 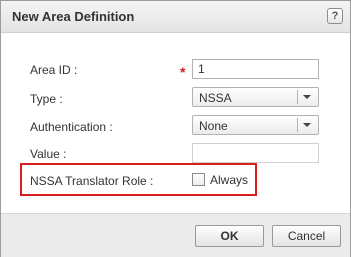 I want to click on type-label: Type :, so click(x=46, y=99).